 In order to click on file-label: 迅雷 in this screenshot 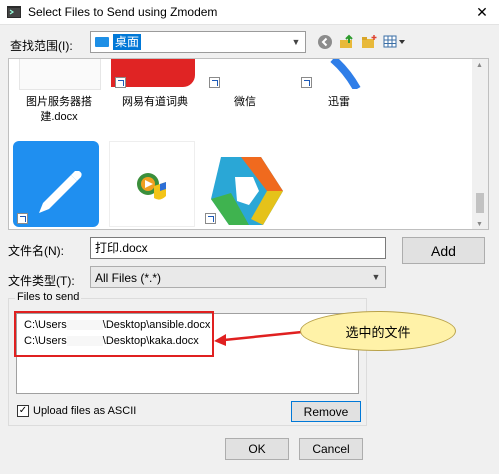, I will do `click(339, 102)`.